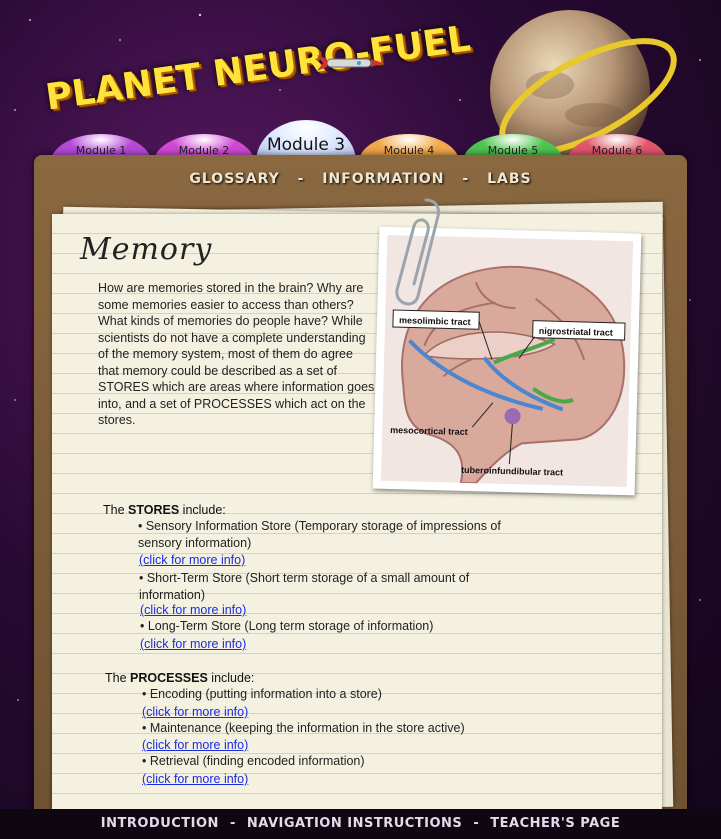 The height and width of the screenshot is (839, 721). I want to click on footer-teacher-link: TEACHER'S PAGE, so click(555, 823).